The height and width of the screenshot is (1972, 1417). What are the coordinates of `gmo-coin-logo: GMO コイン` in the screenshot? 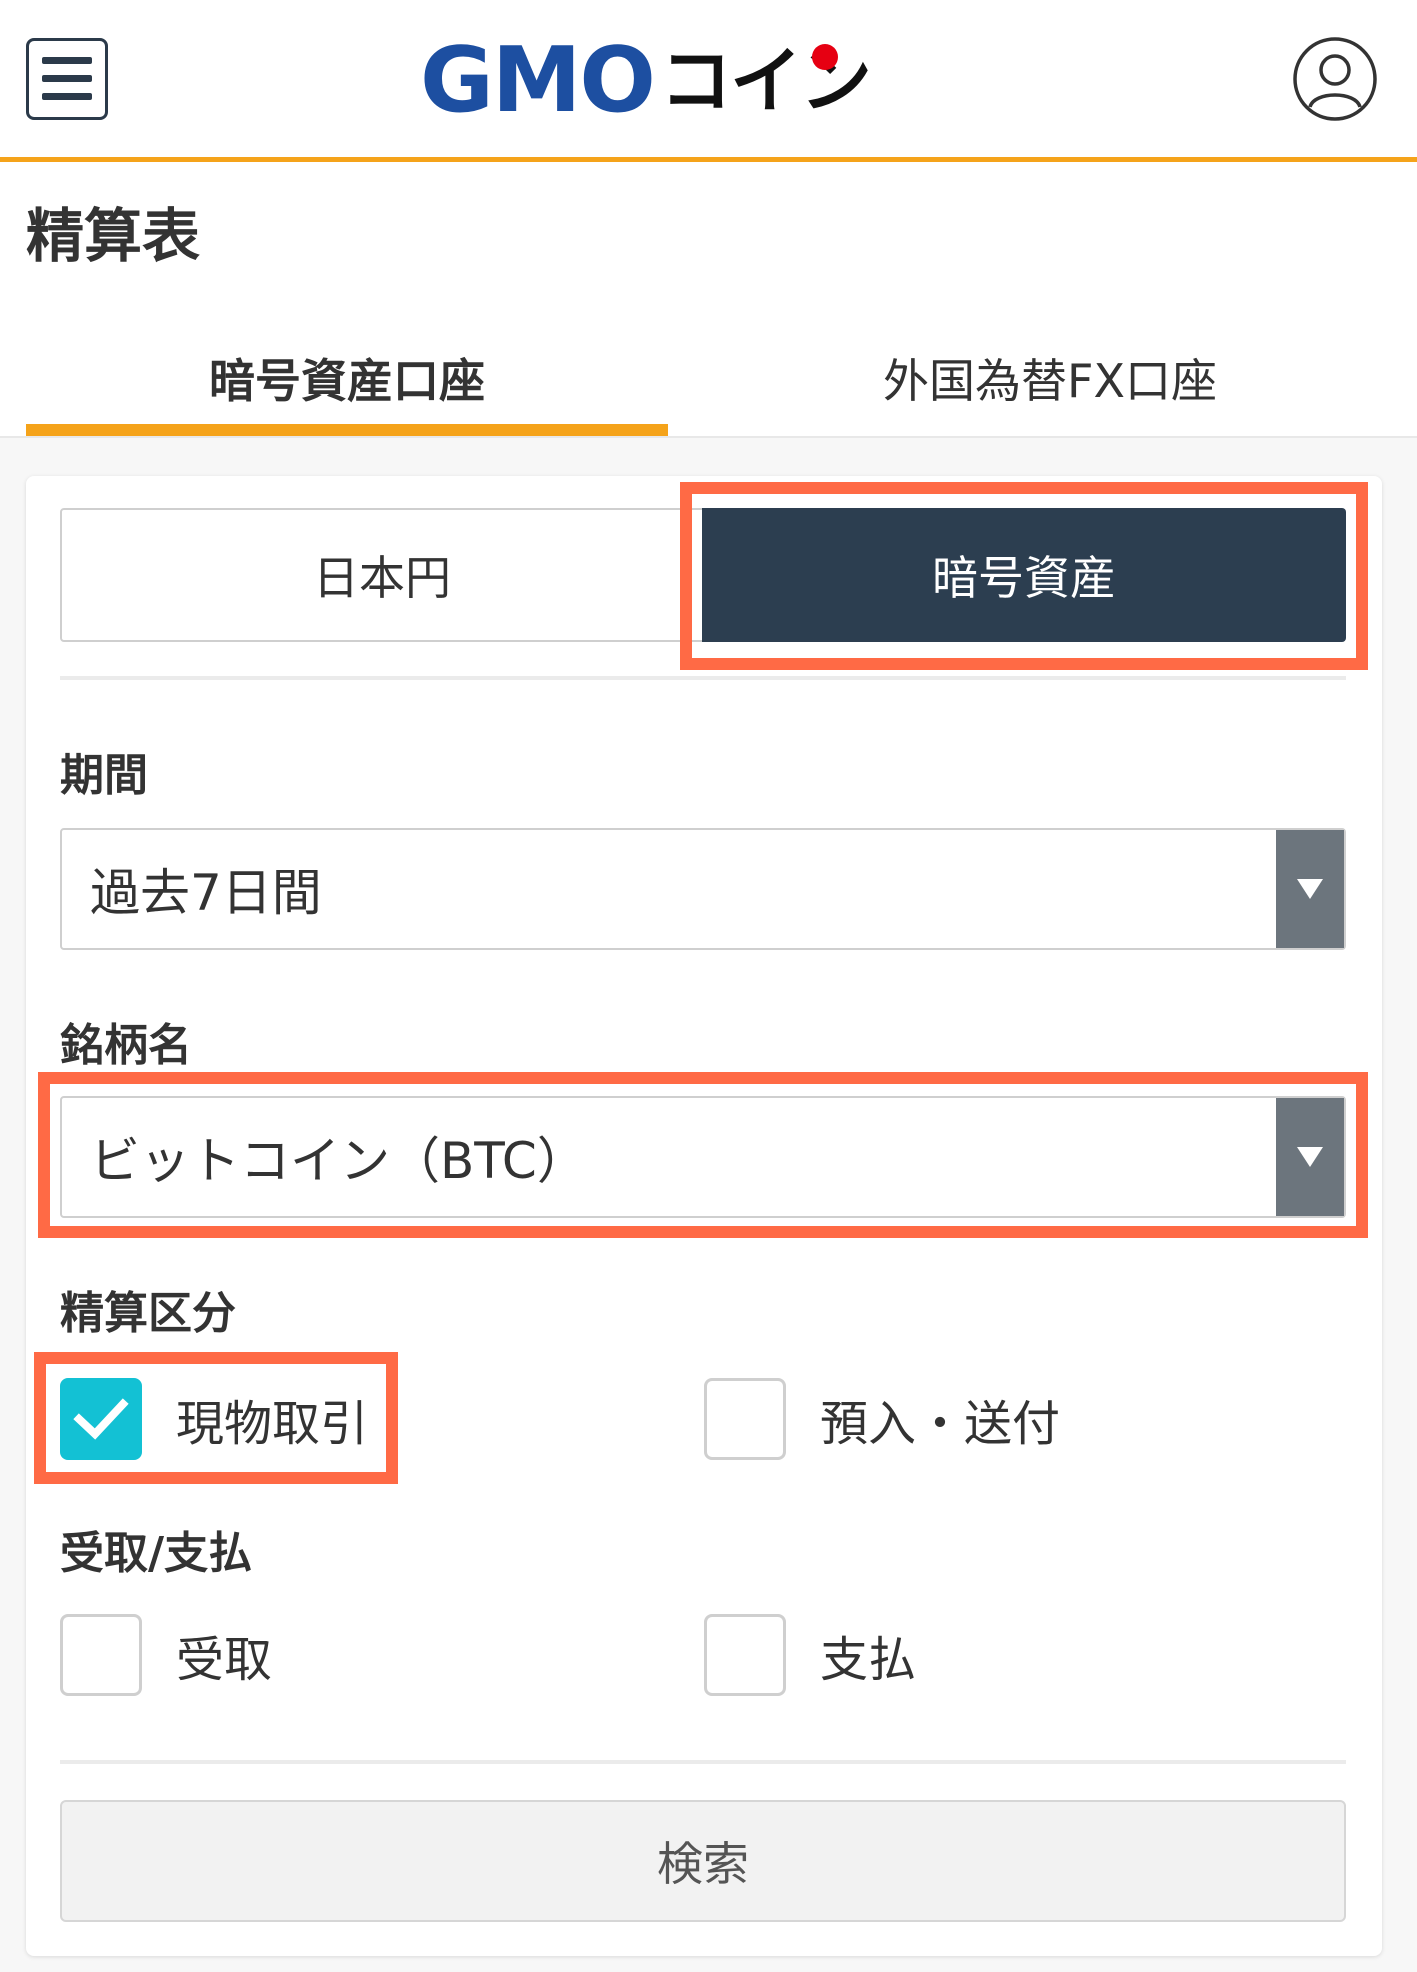 It's located at (646, 80).